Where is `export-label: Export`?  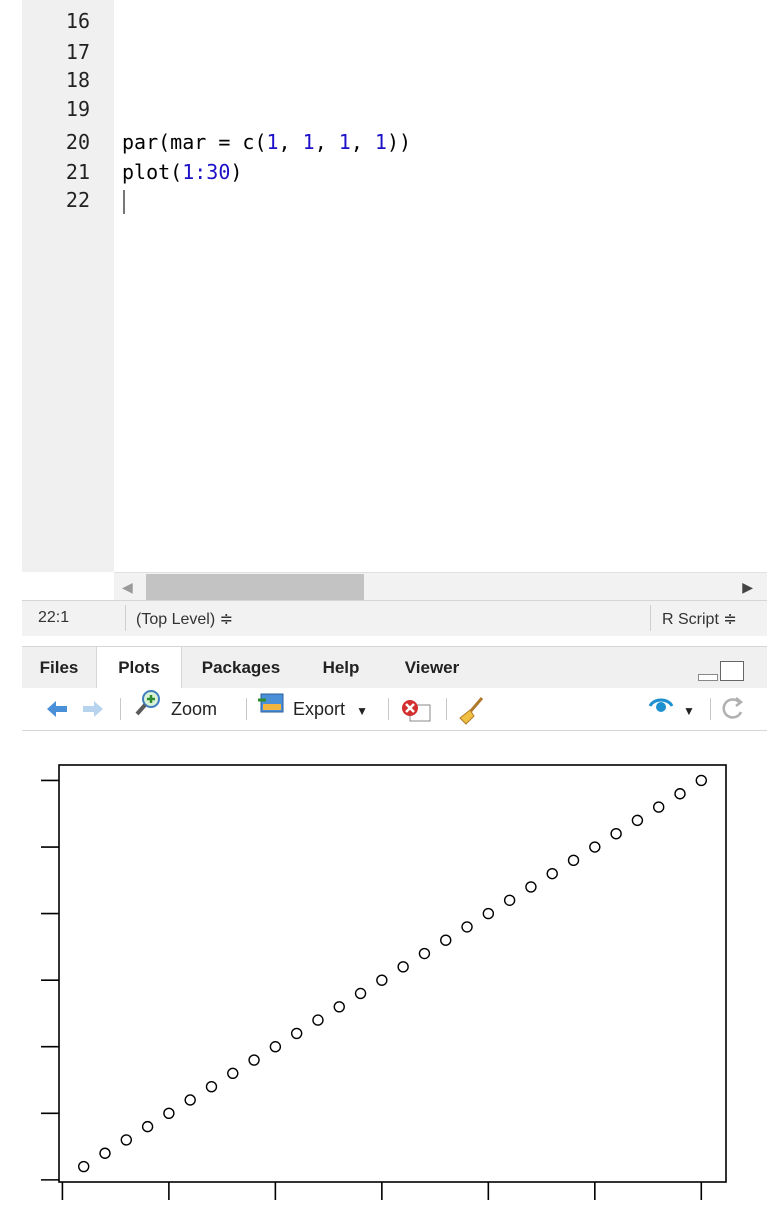
export-label: Export is located at coordinates (319, 709).